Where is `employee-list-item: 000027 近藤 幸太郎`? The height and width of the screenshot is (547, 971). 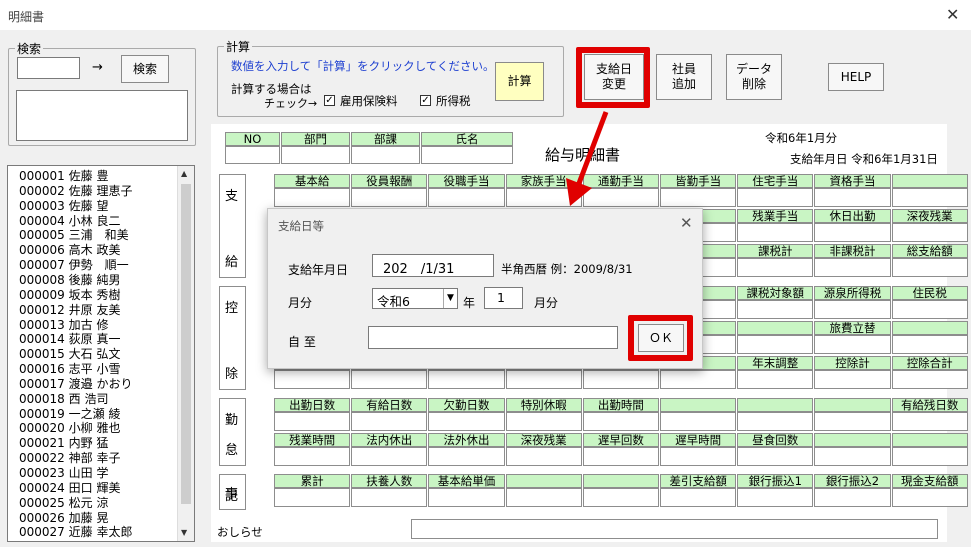 employee-list-item: 000027 近藤 幸太郎 is located at coordinates (75, 531).